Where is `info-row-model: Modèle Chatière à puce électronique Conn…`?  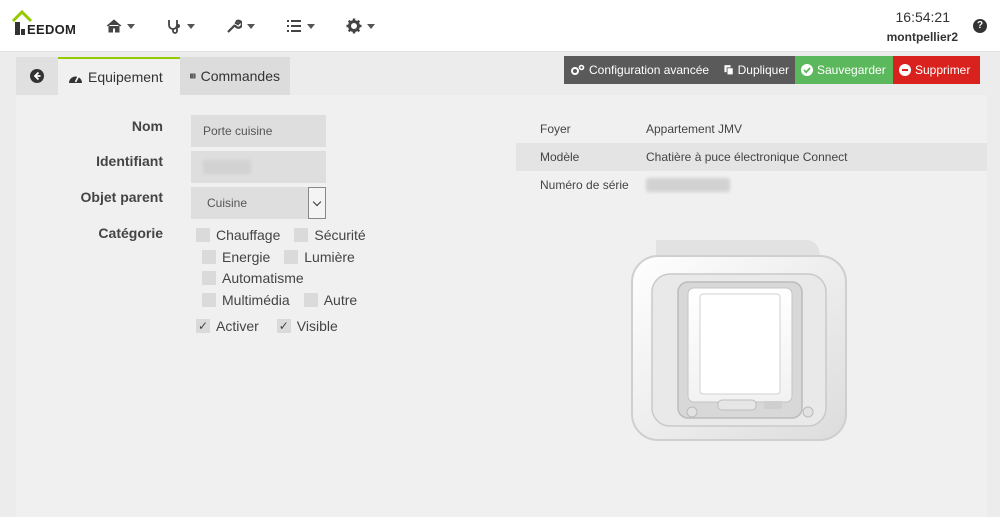 info-row-model: Modèle Chatière à puce électronique Conn… is located at coordinates (751, 157).